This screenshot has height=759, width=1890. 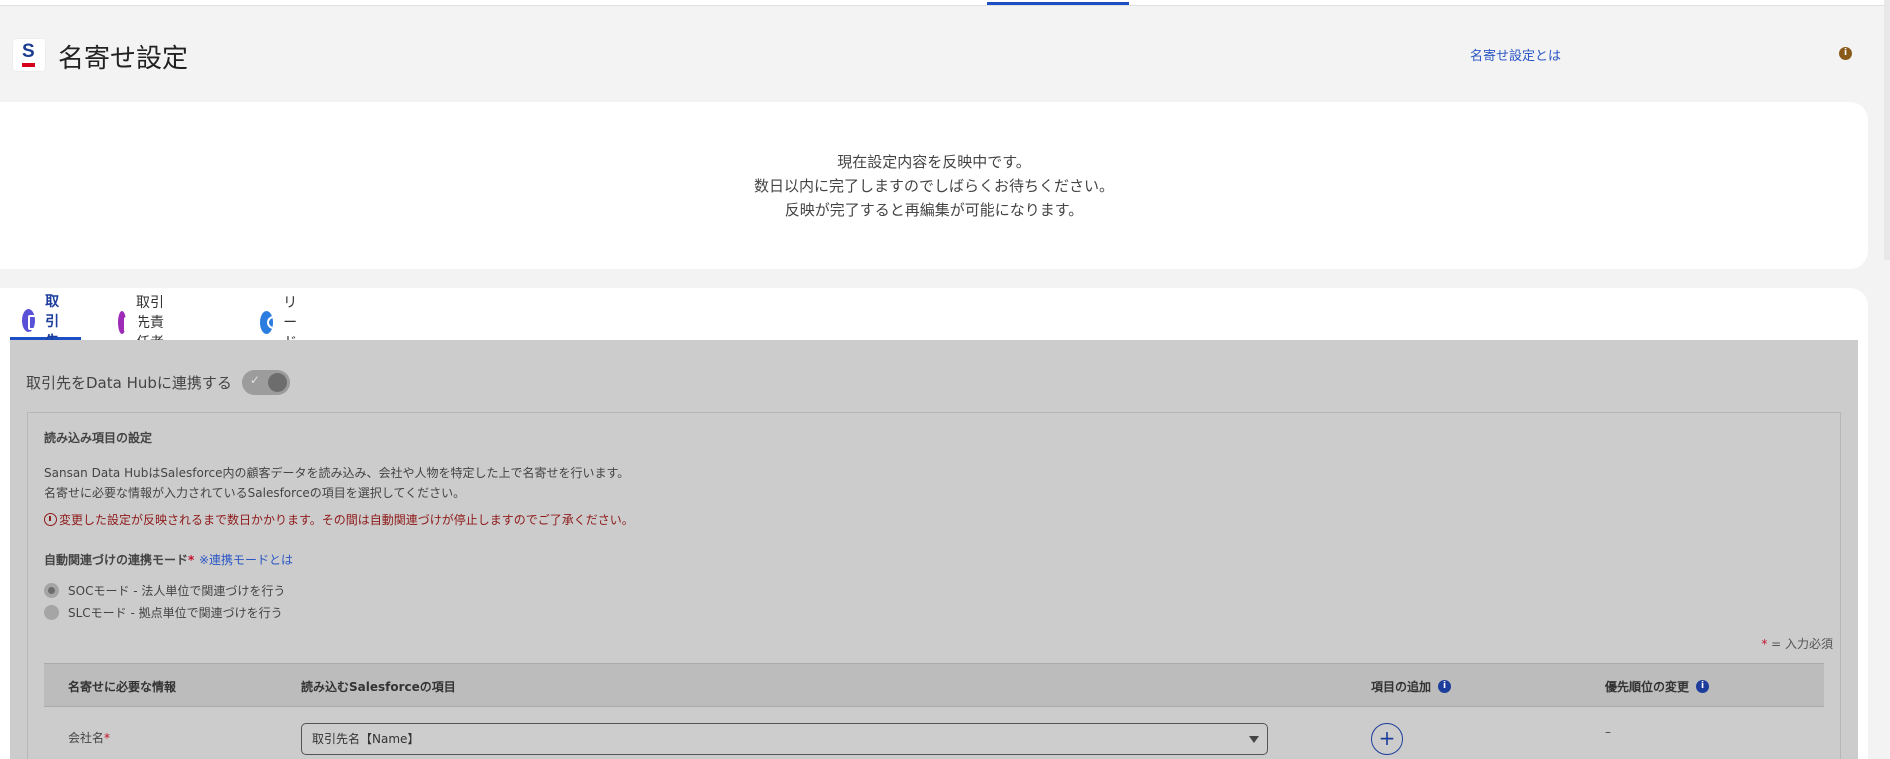 What do you see at coordinates (934, 162) in the screenshot?
I see `notice-line-1: 現在設定内容を反映中です。` at bounding box center [934, 162].